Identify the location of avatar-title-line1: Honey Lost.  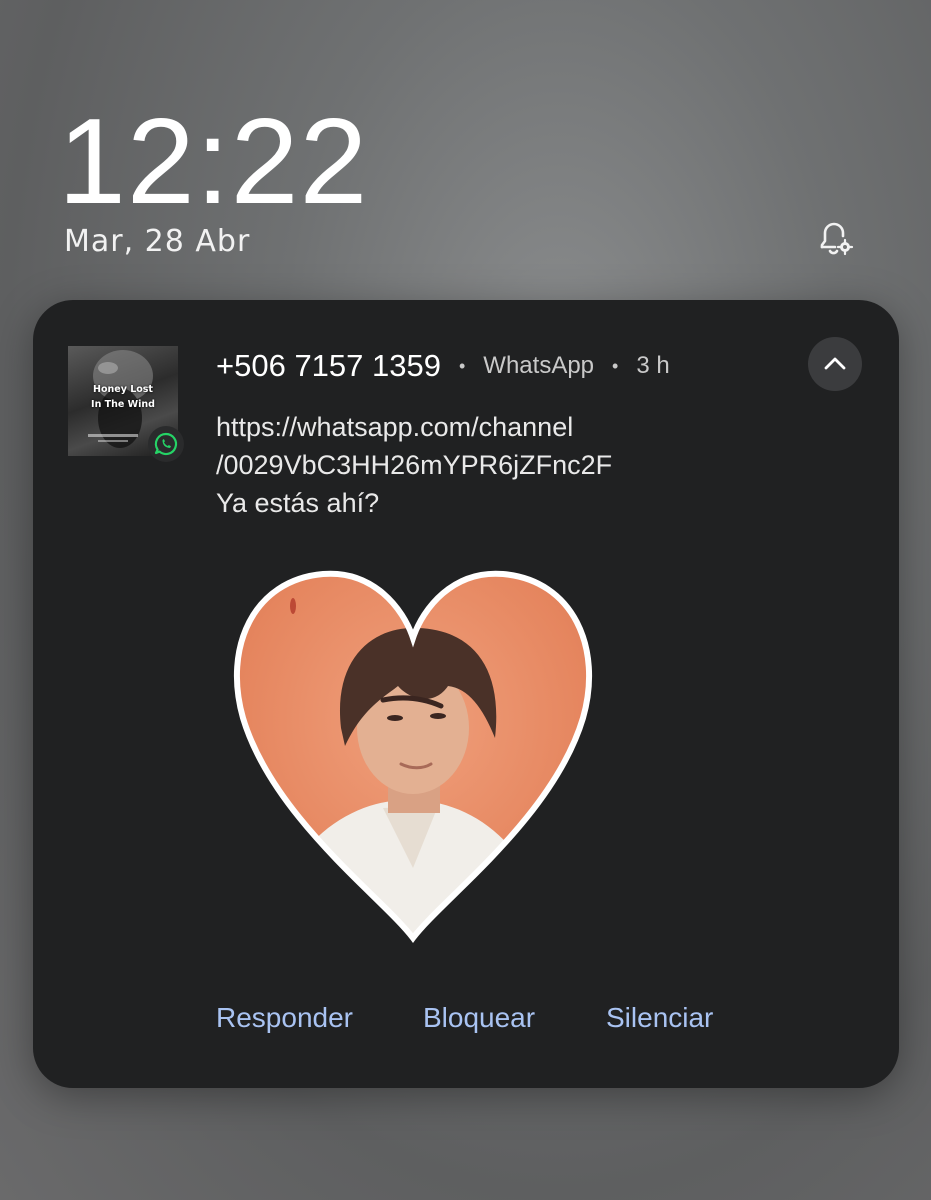
(123, 389).